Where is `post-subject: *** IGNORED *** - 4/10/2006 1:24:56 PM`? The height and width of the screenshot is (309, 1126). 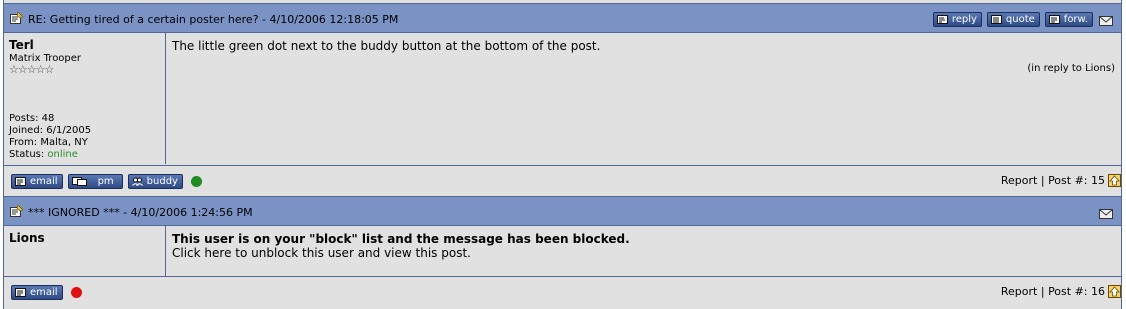 post-subject: *** IGNORED *** - 4/10/2006 1:24:56 PM is located at coordinates (140, 212).